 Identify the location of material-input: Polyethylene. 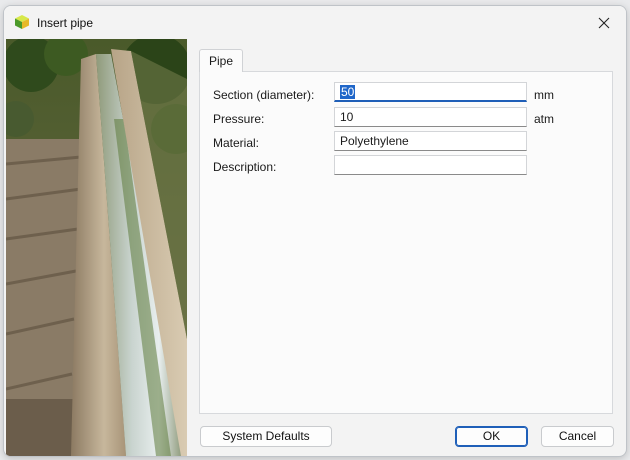
(430, 141).